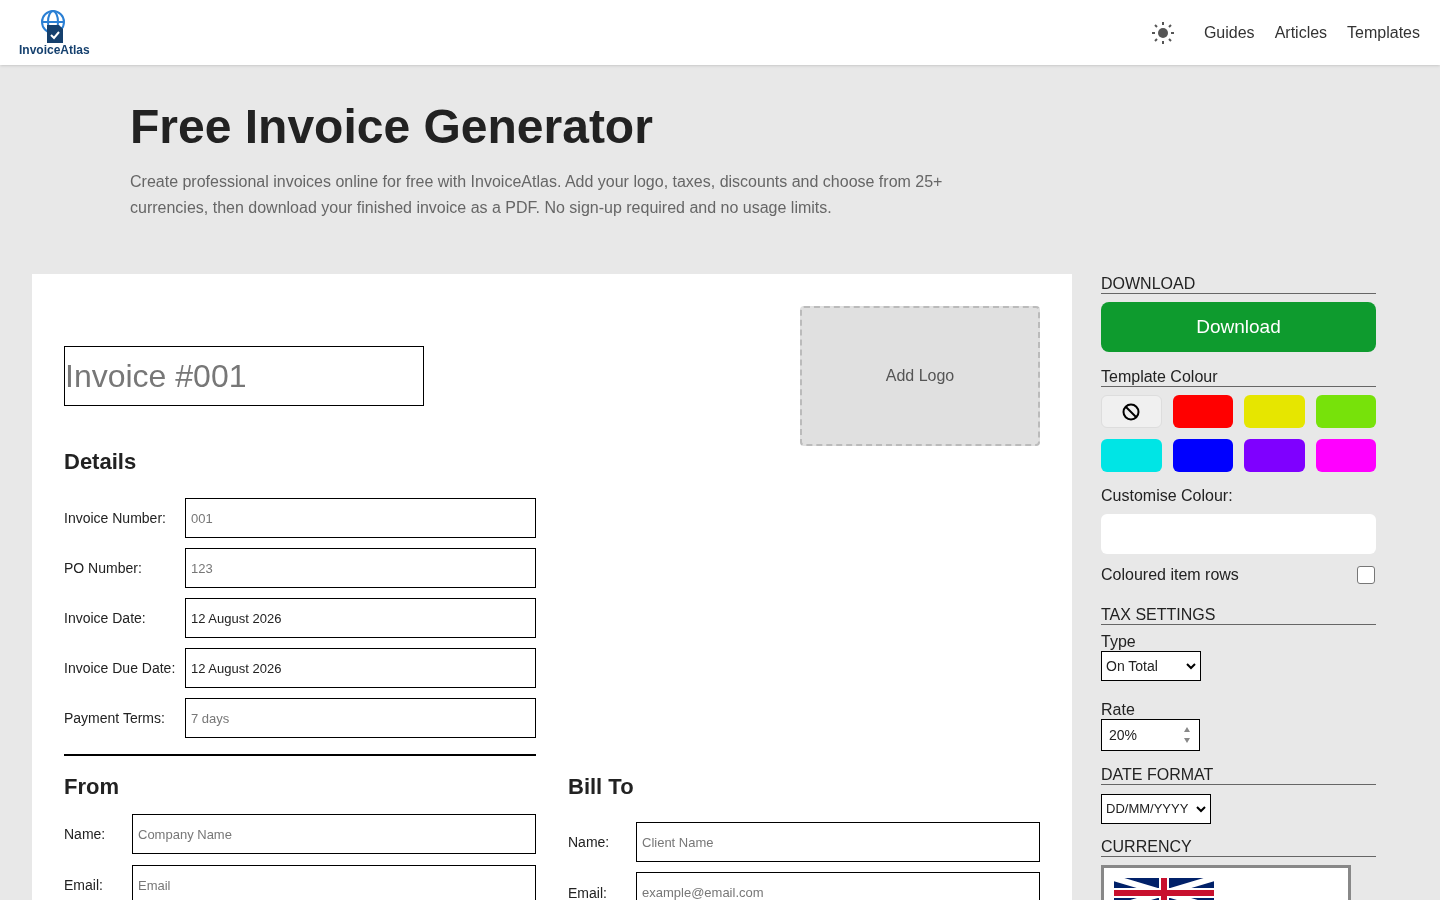  What do you see at coordinates (838, 886) in the screenshot?
I see `input-field: example@email.com` at bounding box center [838, 886].